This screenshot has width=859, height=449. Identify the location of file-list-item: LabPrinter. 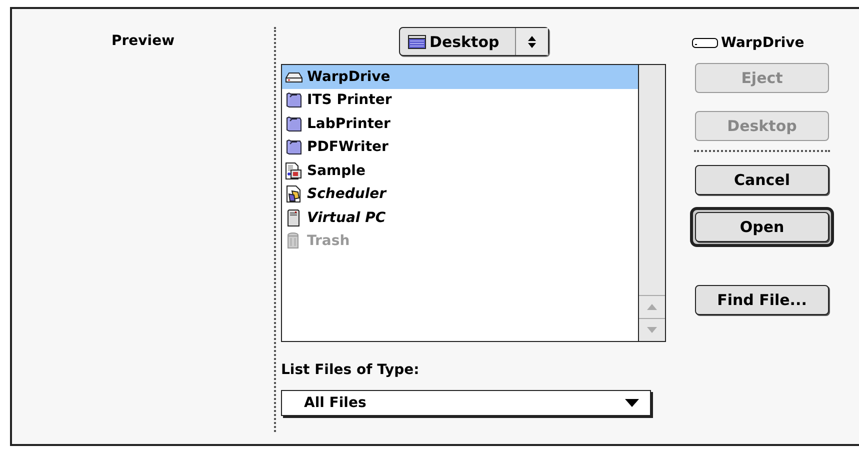
(460, 124).